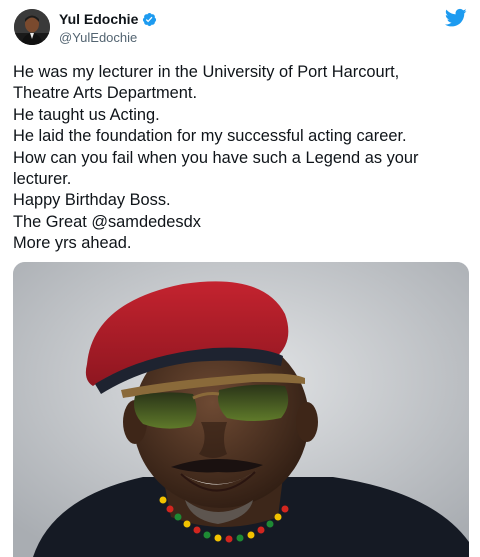 The width and height of the screenshot is (480, 557). Describe the element at coordinates (105, 93) in the screenshot. I see `tweet-line: Theatre Arts Department.` at that location.